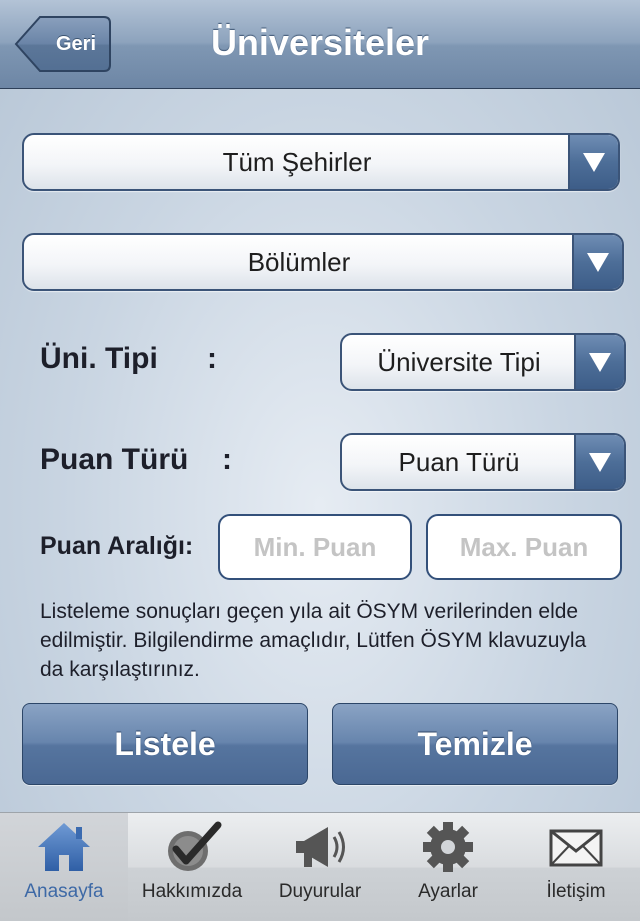  Describe the element at coordinates (448, 891) in the screenshot. I see `tab-settings-label: Ayarlar` at that location.